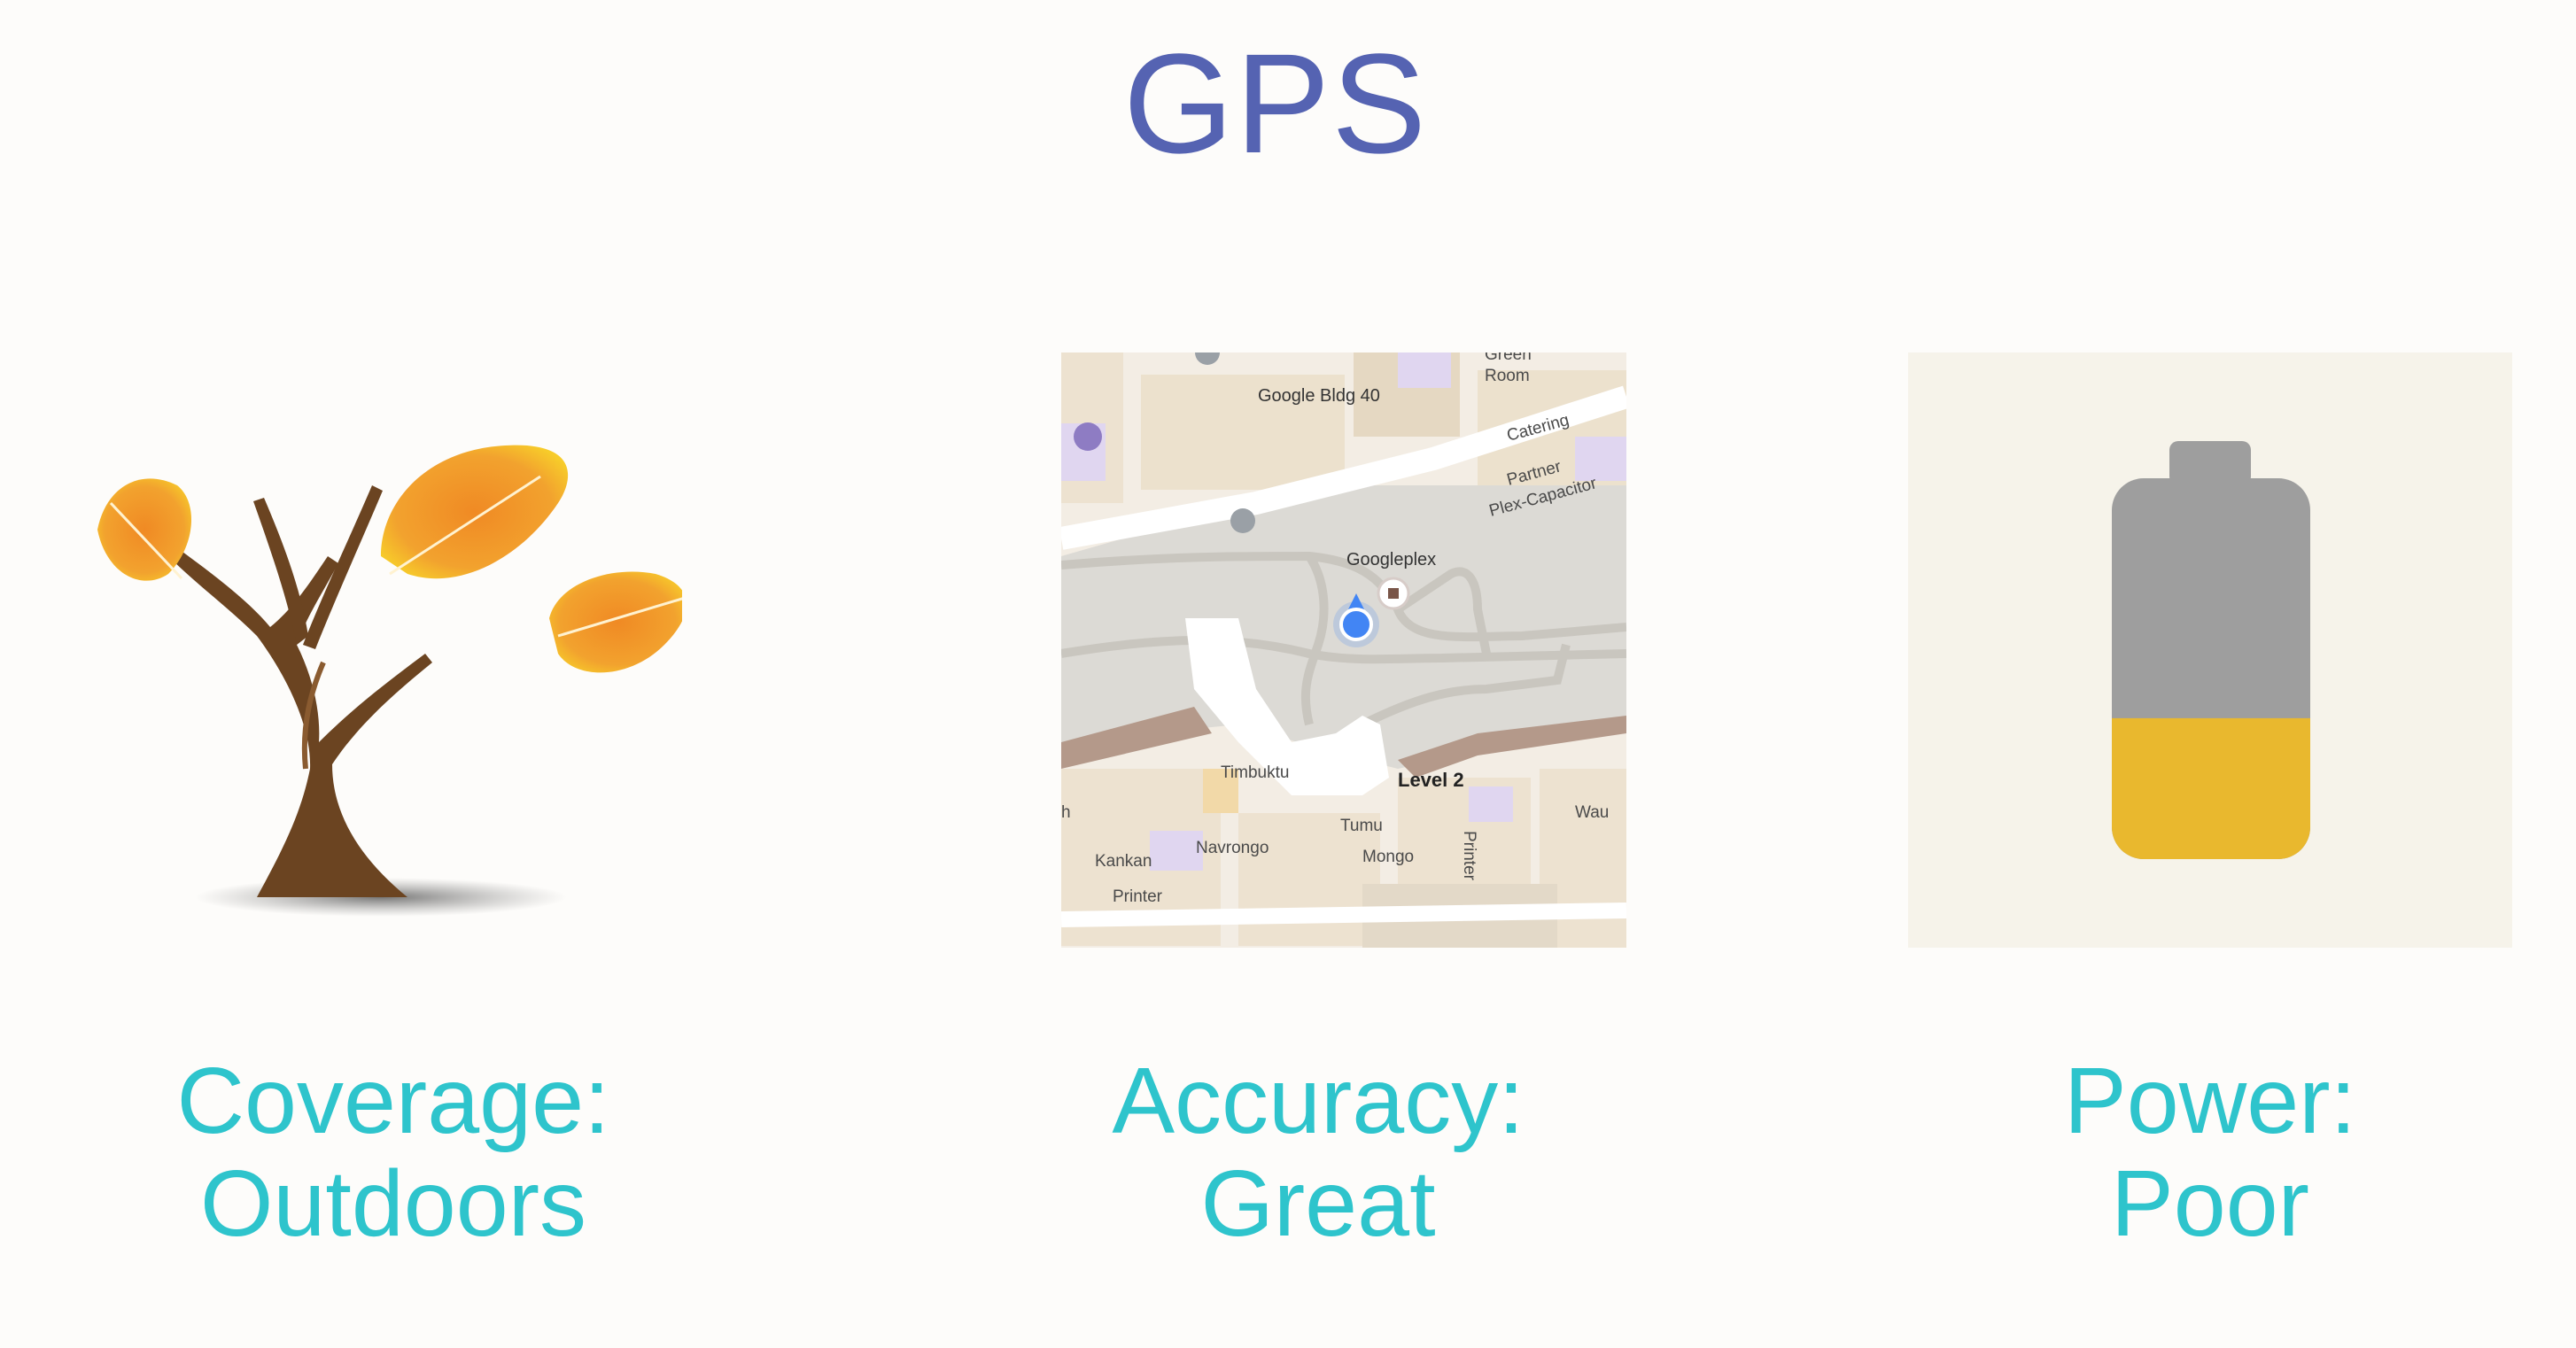 The height and width of the screenshot is (1348, 2576). I want to click on map-label: h, so click(1066, 812).